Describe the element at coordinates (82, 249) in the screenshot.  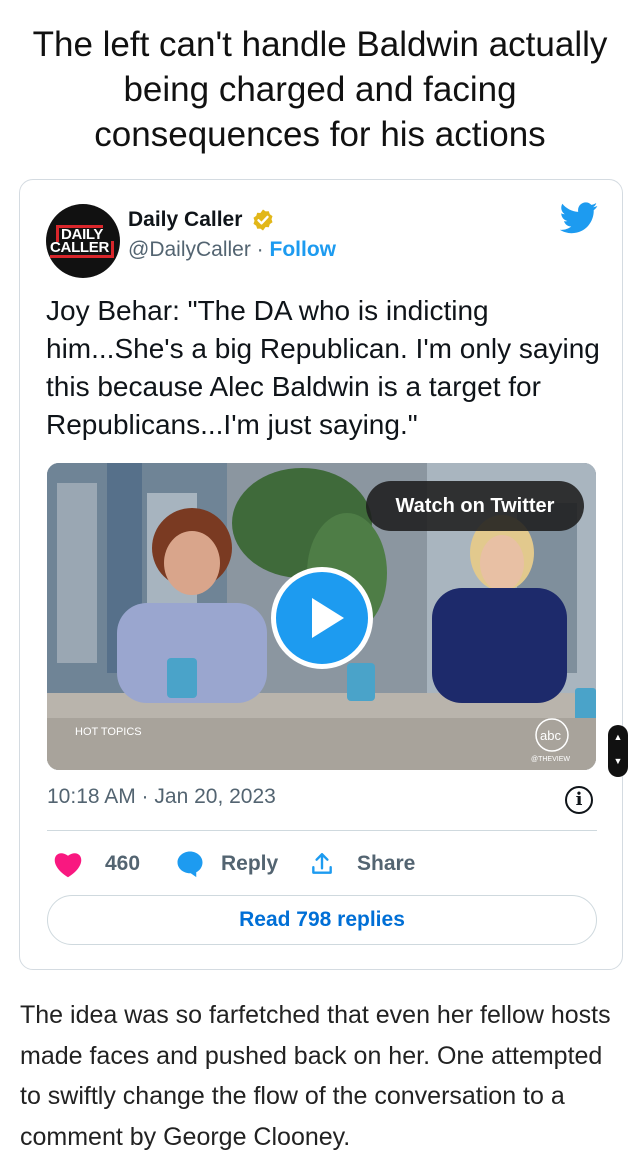
I see `avatar-logo-line2: CALLER` at that location.